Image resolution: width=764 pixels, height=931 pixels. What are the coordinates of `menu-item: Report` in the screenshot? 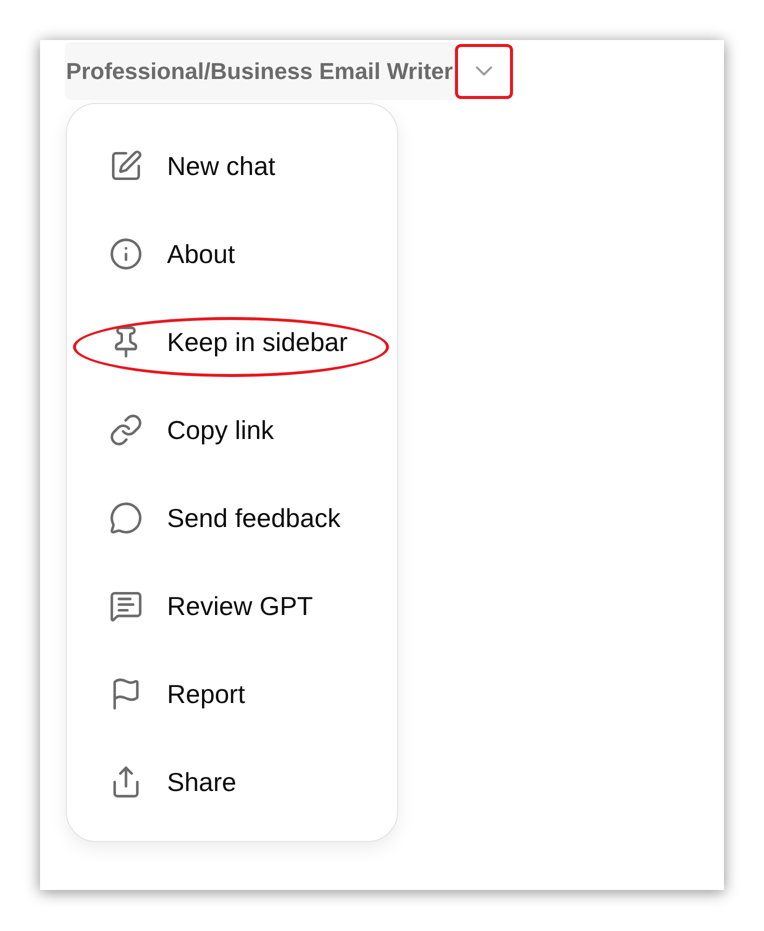 It's located at (232, 694).